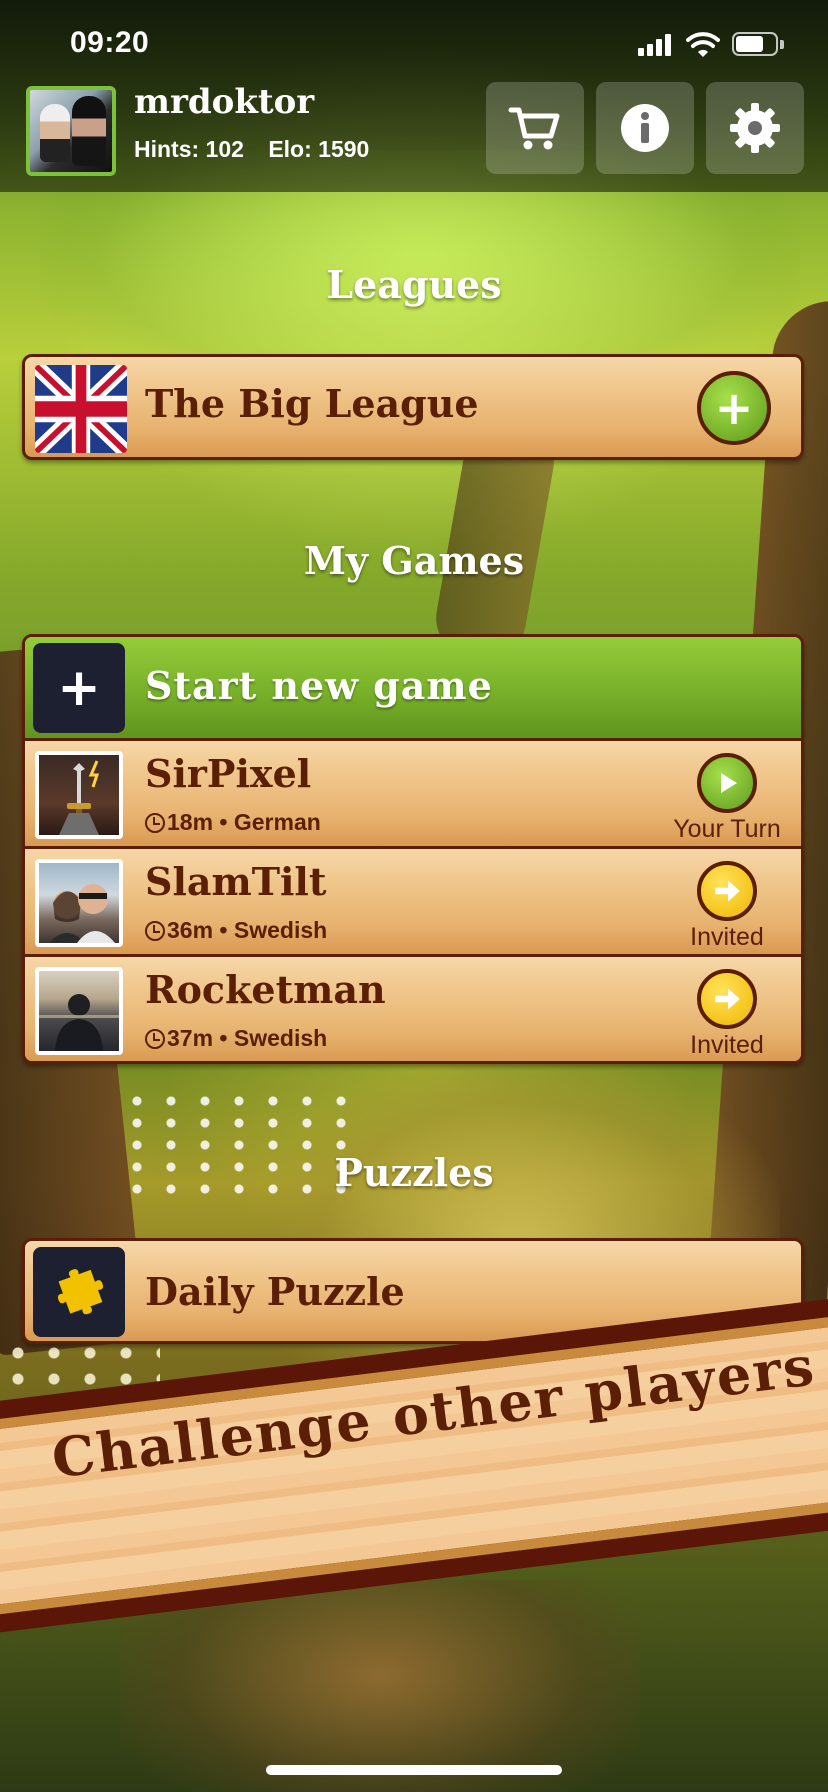 The width and height of the screenshot is (828, 1792). I want to click on status-bar: 09:20, so click(414, 39).